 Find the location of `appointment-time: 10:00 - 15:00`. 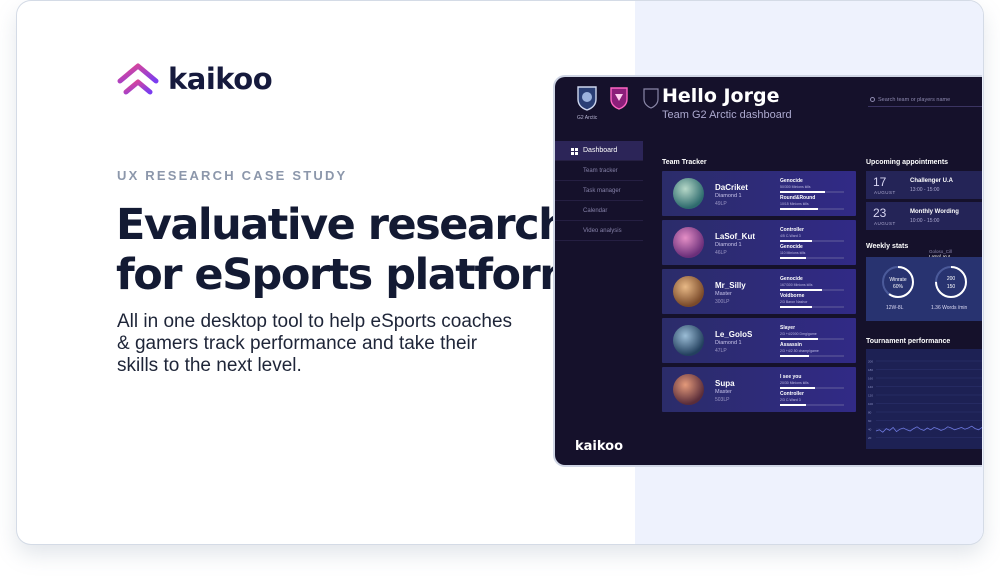

appointment-time: 10:00 - 15:00 is located at coordinates (925, 221).